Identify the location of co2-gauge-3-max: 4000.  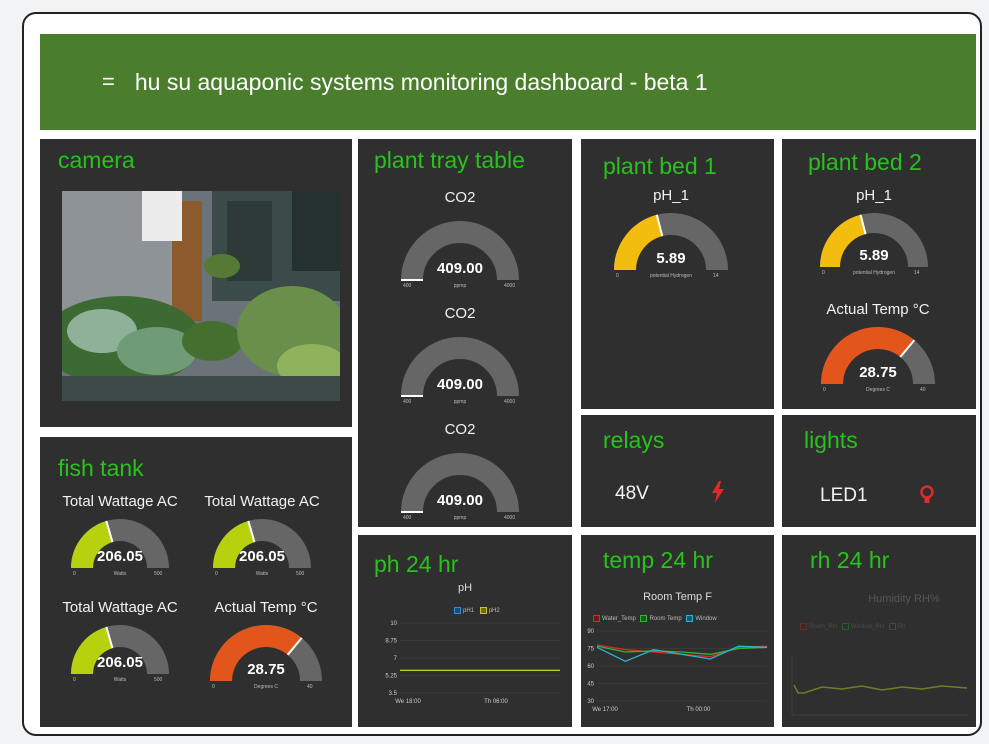
(510, 518).